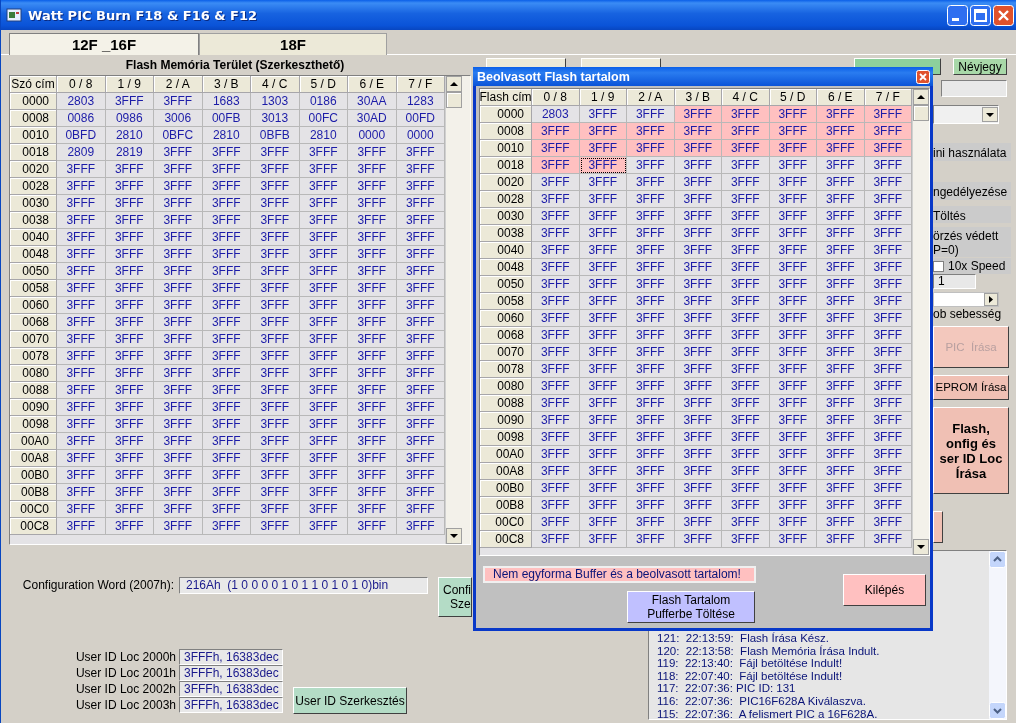 This screenshot has width=1016, height=723. Describe the element at coordinates (104, 44) in the screenshot. I see `tab: 12F _16F` at that location.